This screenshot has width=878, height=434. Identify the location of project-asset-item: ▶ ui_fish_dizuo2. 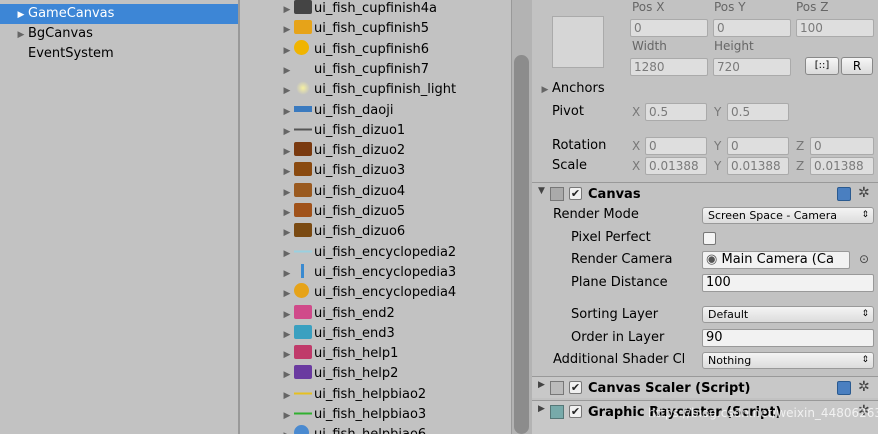
(395, 151).